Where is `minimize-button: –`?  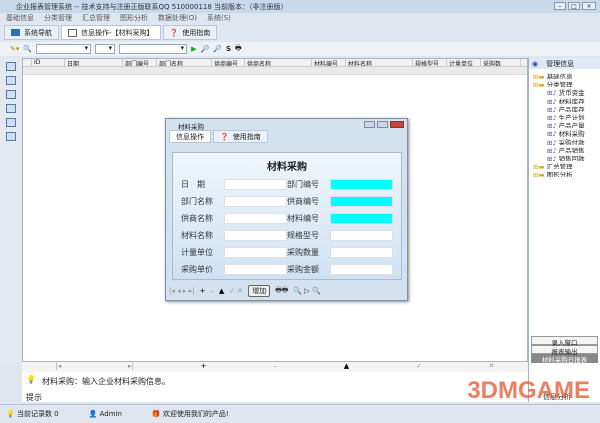 minimize-button: – is located at coordinates (560, 6).